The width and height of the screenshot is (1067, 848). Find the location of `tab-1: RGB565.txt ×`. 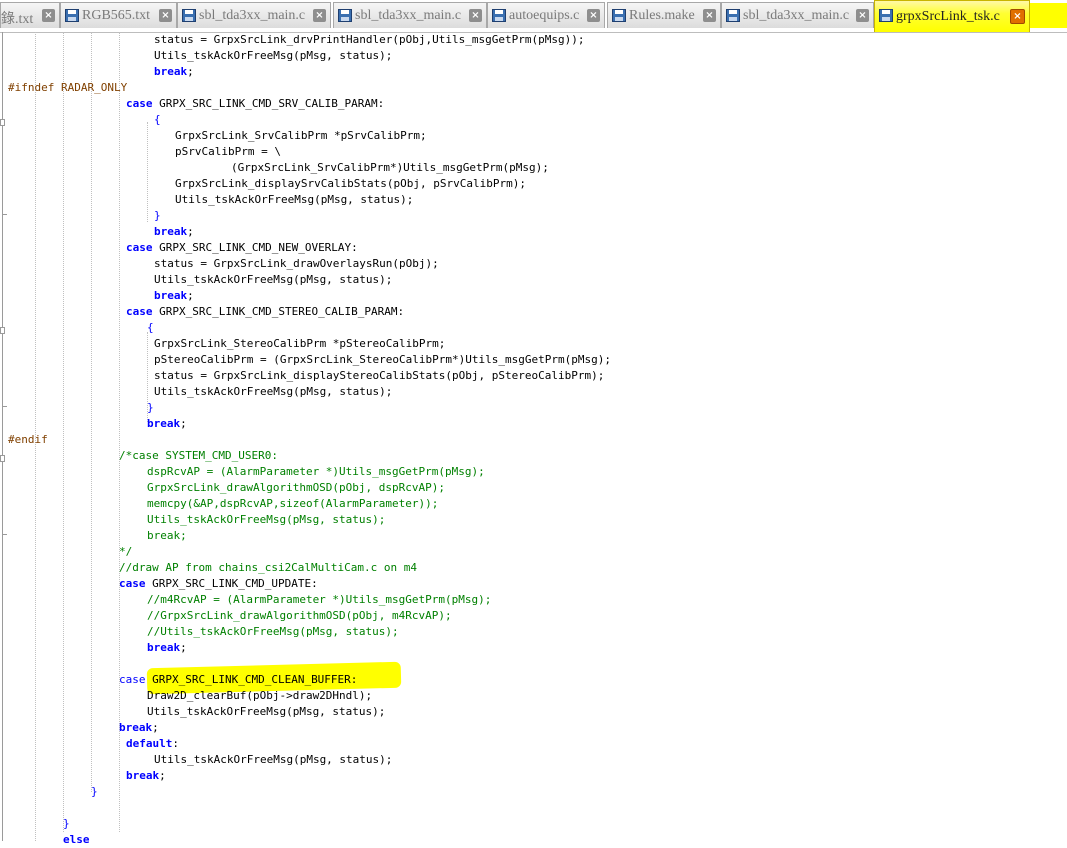

tab-1: RGB565.txt × is located at coordinates (118, 15).